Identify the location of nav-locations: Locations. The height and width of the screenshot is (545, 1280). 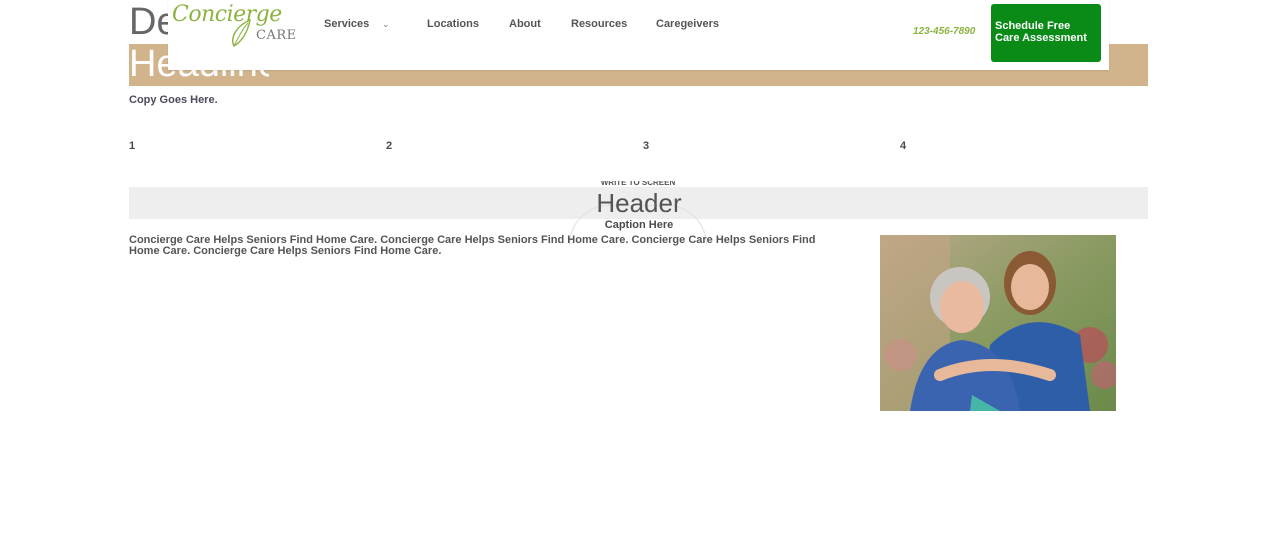
(453, 24).